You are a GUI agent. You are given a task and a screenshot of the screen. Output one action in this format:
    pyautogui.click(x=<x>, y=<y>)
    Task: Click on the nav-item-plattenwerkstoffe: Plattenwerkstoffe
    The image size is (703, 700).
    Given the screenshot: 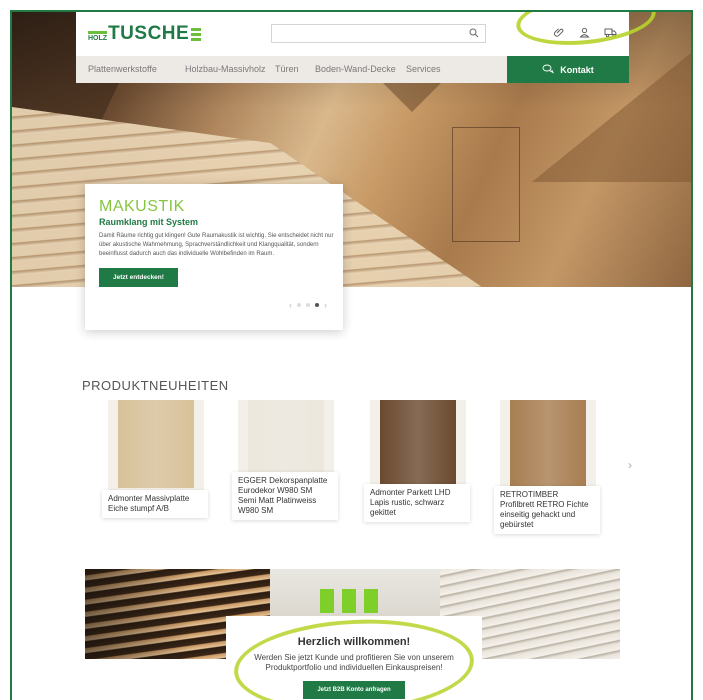 What is the action you would take?
    pyautogui.click(x=122, y=69)
    